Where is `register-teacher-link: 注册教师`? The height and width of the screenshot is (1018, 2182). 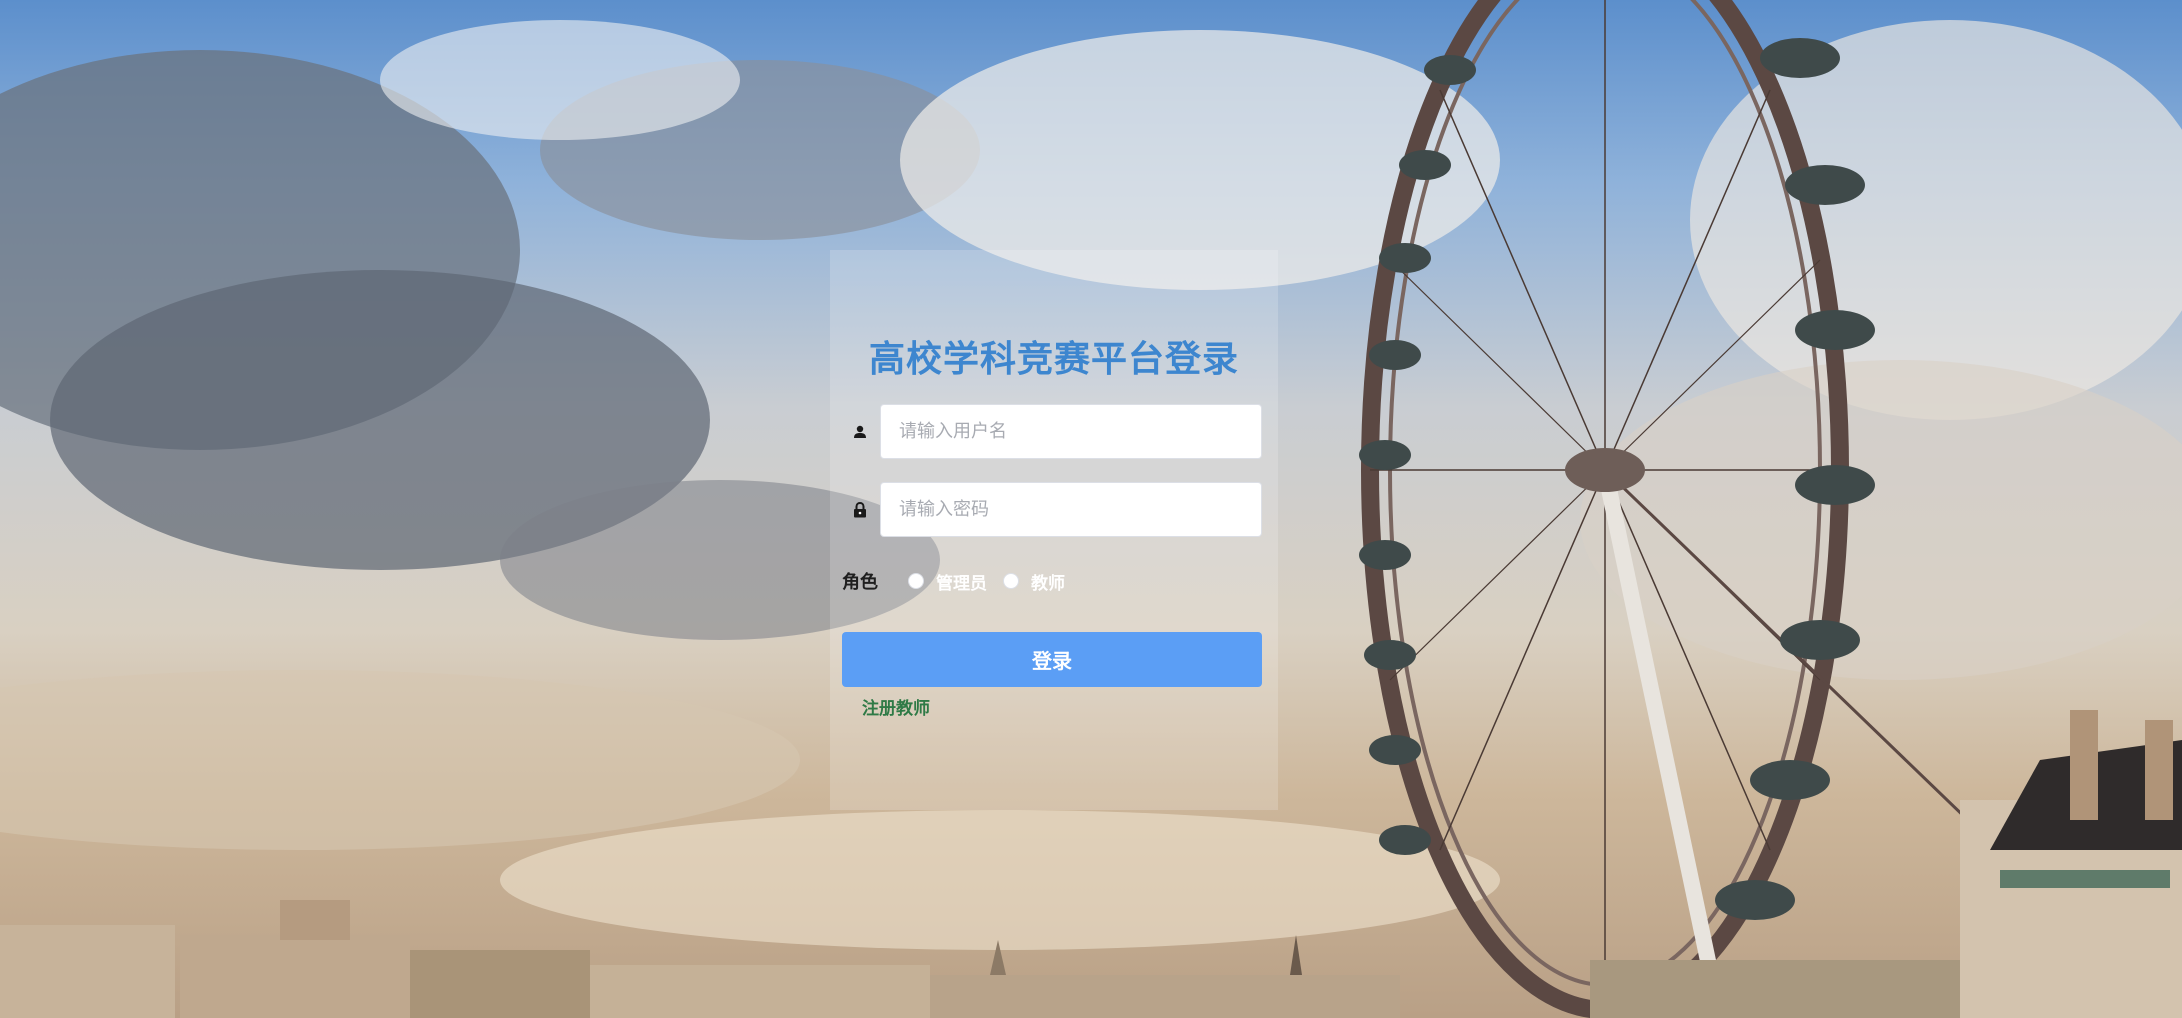 register-teacher-link: 注册教师 is located at coordinates (896, 706).